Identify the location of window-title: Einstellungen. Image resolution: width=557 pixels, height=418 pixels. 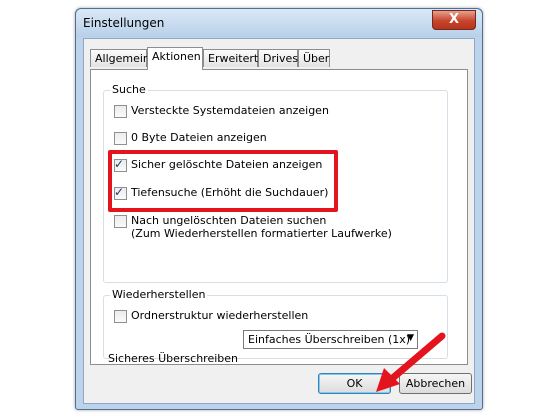
(124, 23).